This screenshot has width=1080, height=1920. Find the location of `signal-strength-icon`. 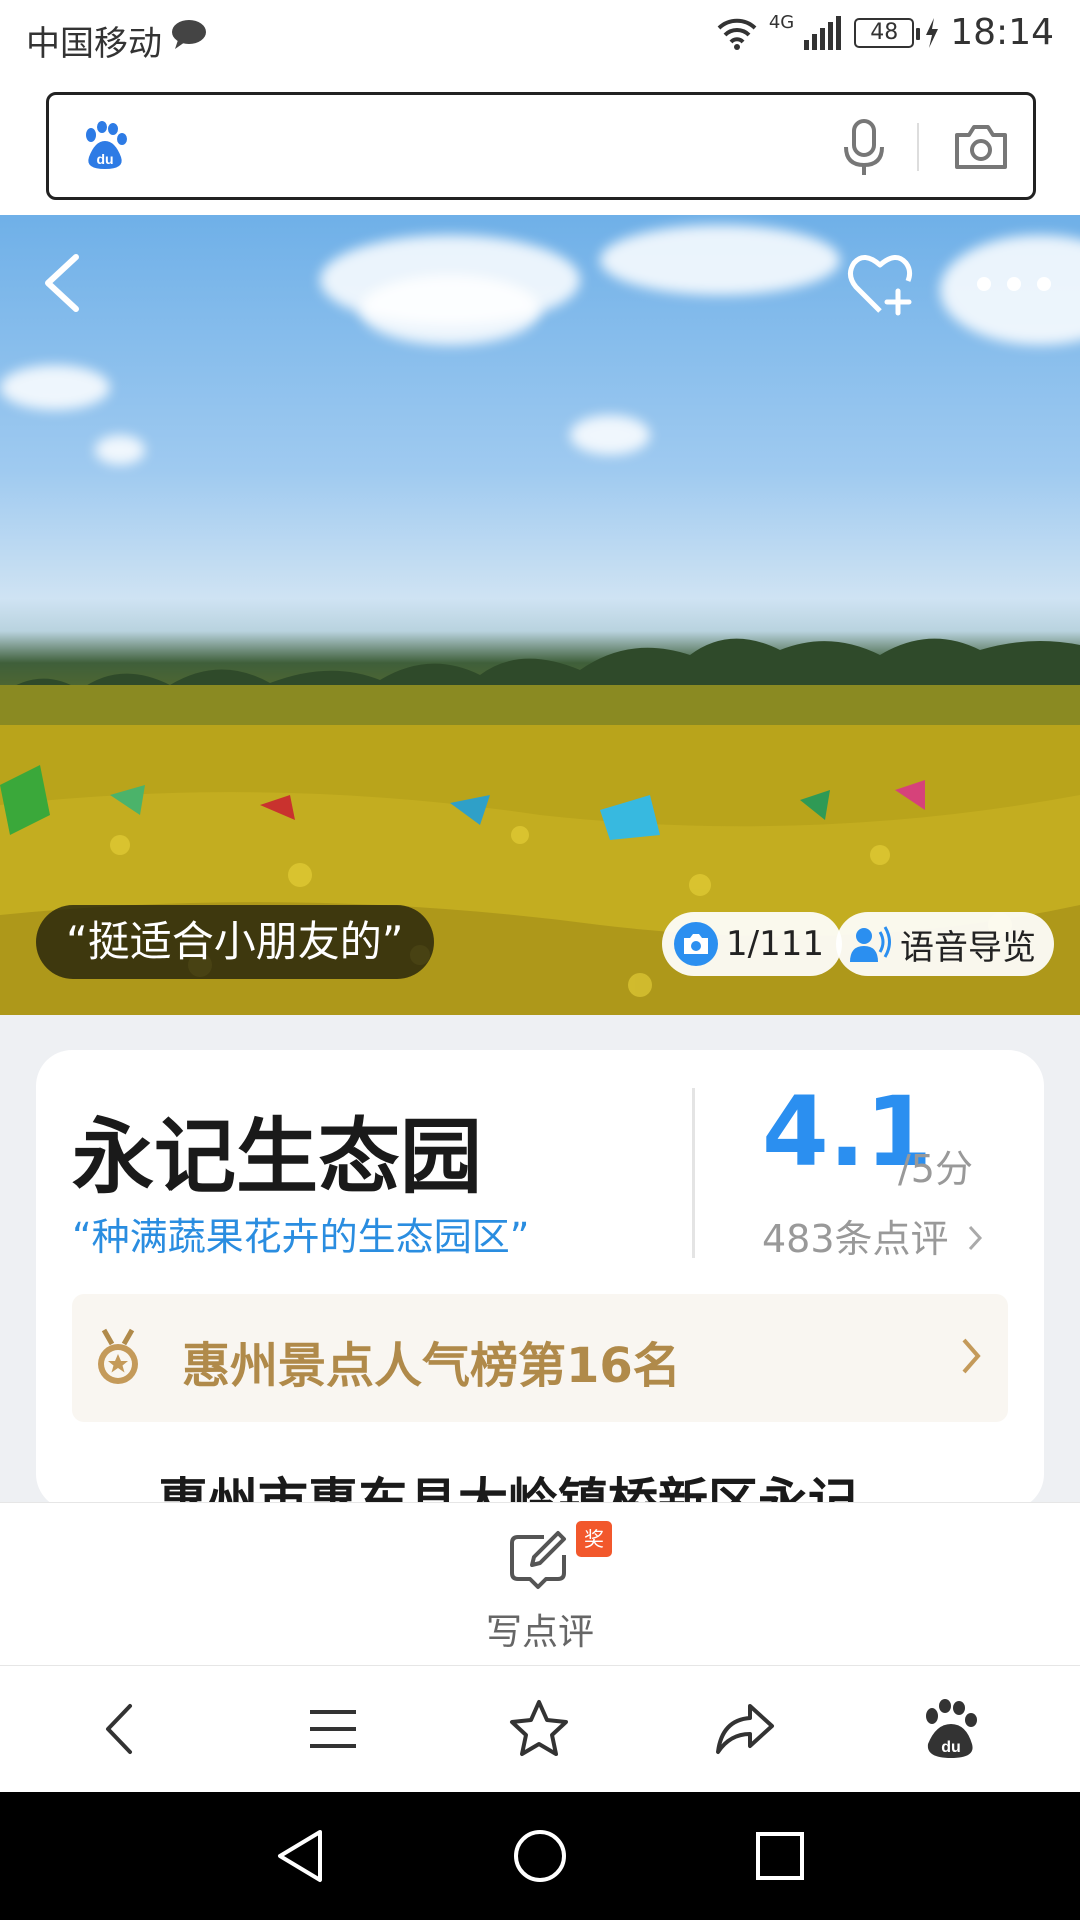

signal-strength-icon is located at coordinates (823, 32).